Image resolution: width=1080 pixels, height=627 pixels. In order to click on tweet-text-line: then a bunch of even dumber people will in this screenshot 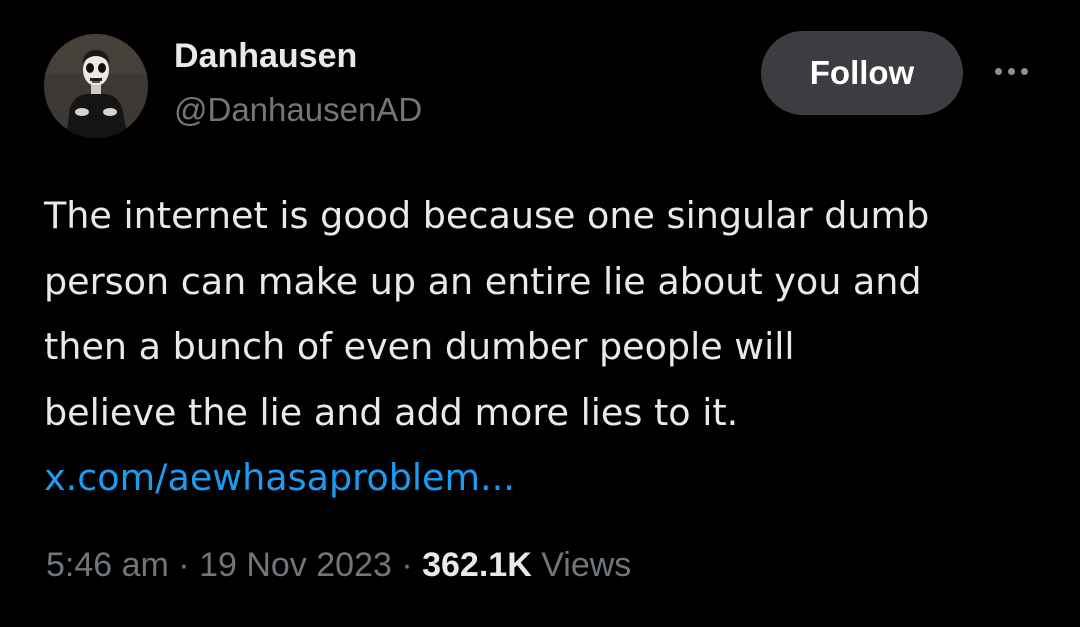, I will do `click(419, 346)`.